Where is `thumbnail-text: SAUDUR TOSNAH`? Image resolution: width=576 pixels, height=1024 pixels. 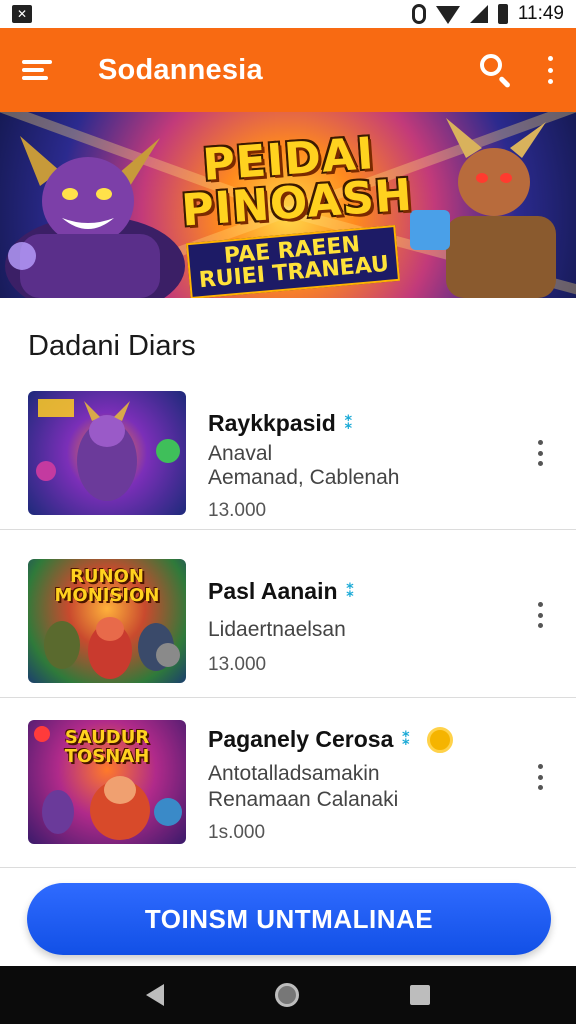
thumbnail-text: SAUDUR TOSNAH is located at coordinates (107, 747).